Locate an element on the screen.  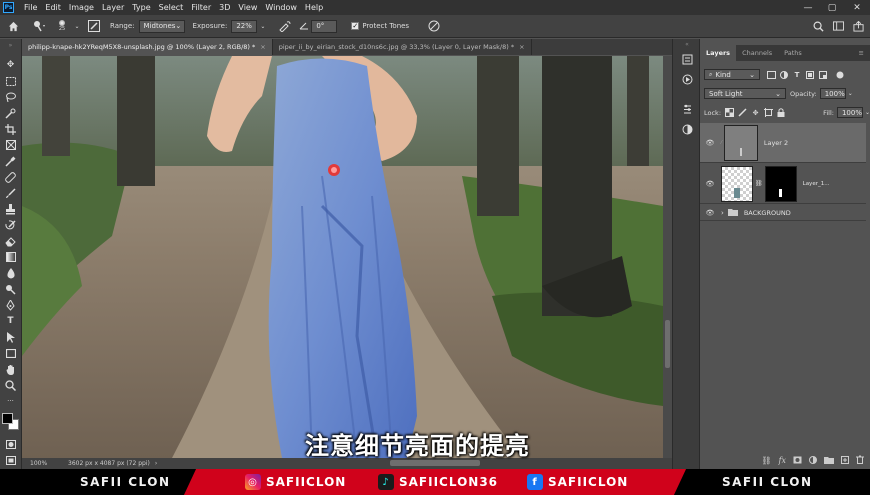
edit-toolbar-icon: ··· is located at coordinates (10, 401).